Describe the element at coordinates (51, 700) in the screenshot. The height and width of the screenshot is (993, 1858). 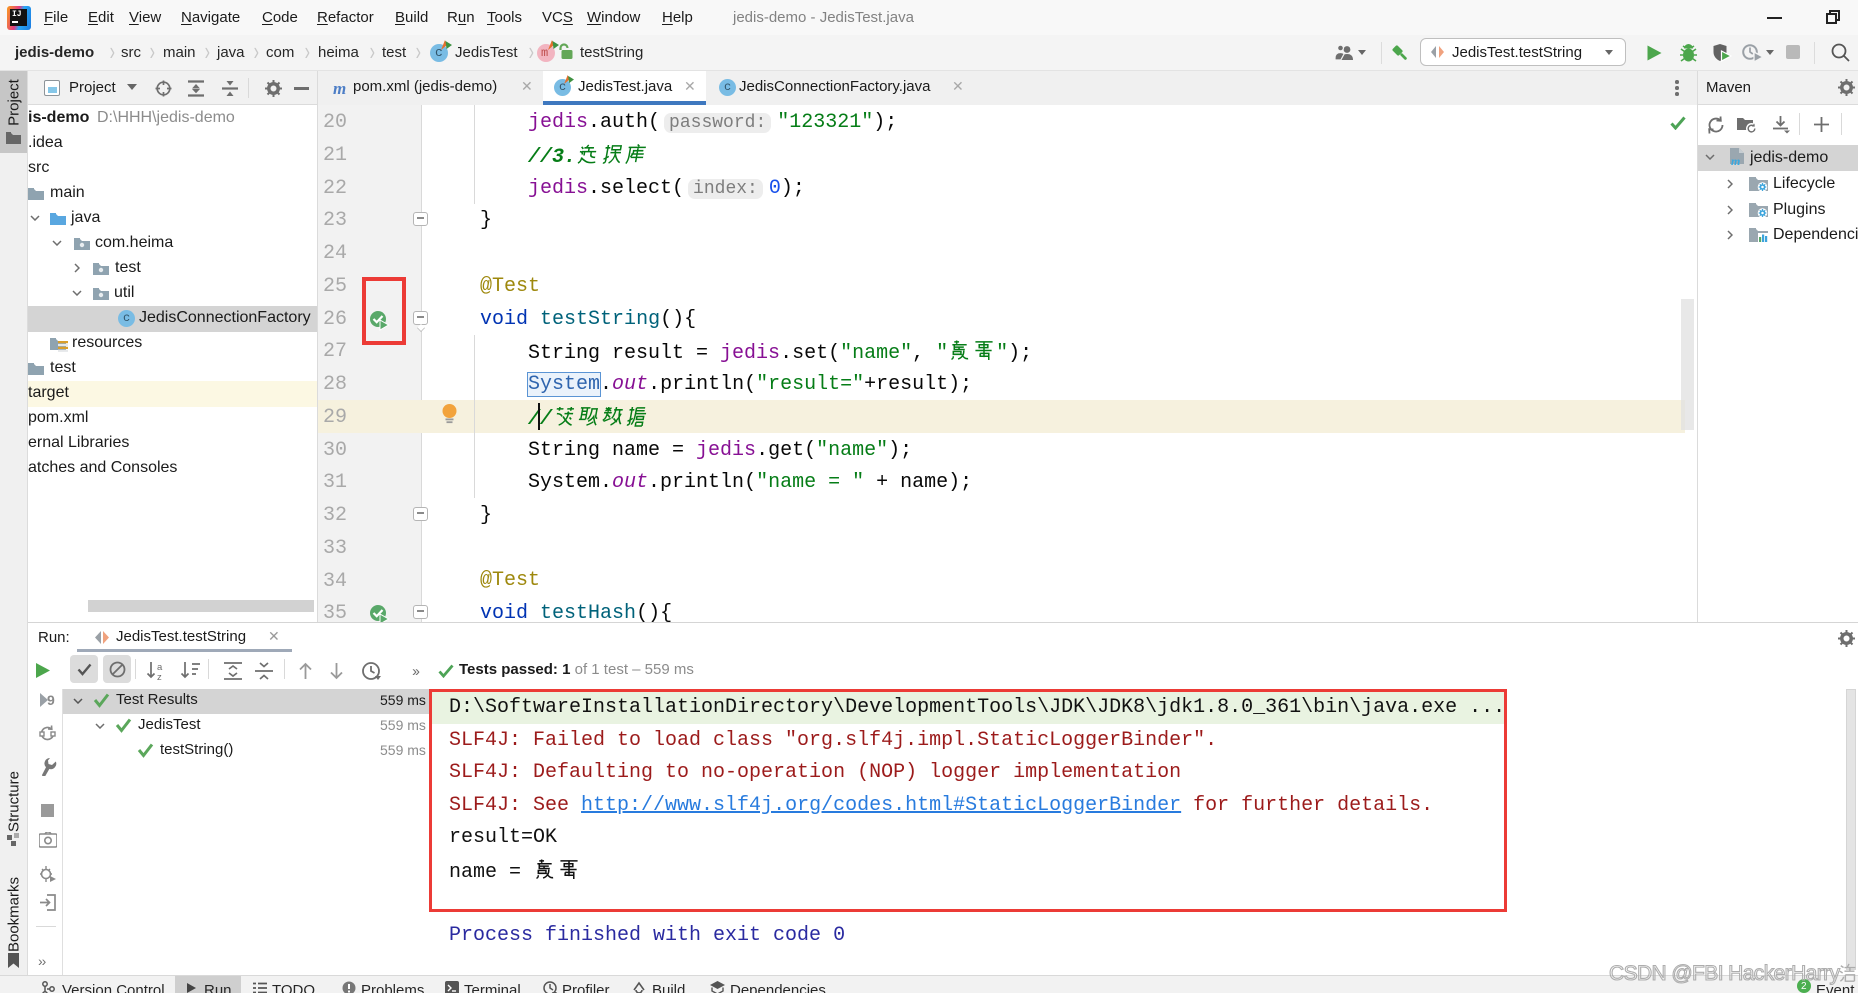
I see `svg-text: 9` at that location.